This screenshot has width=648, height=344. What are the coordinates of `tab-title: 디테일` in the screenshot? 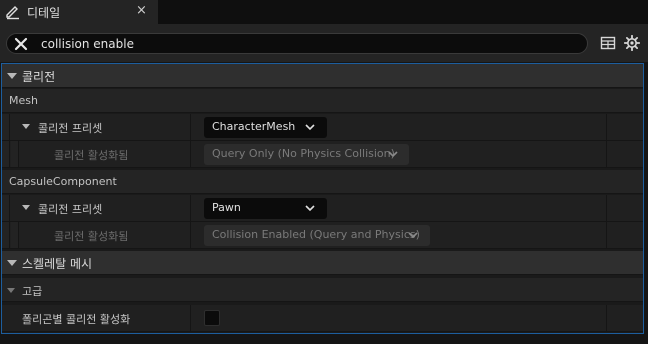 It's located at (44, 13).